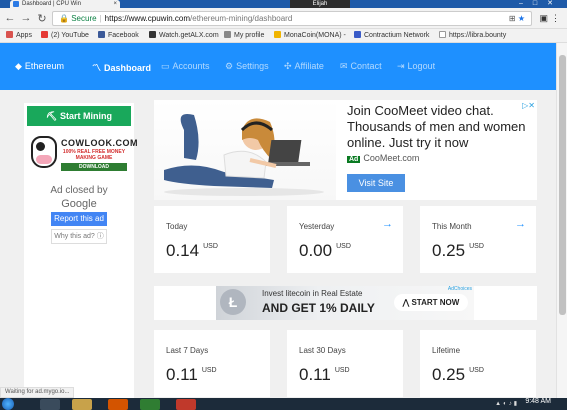 Image resolution: width=567 pixels, height=410 pixels. I want to click on close-icon: ×, so click(115, 4).